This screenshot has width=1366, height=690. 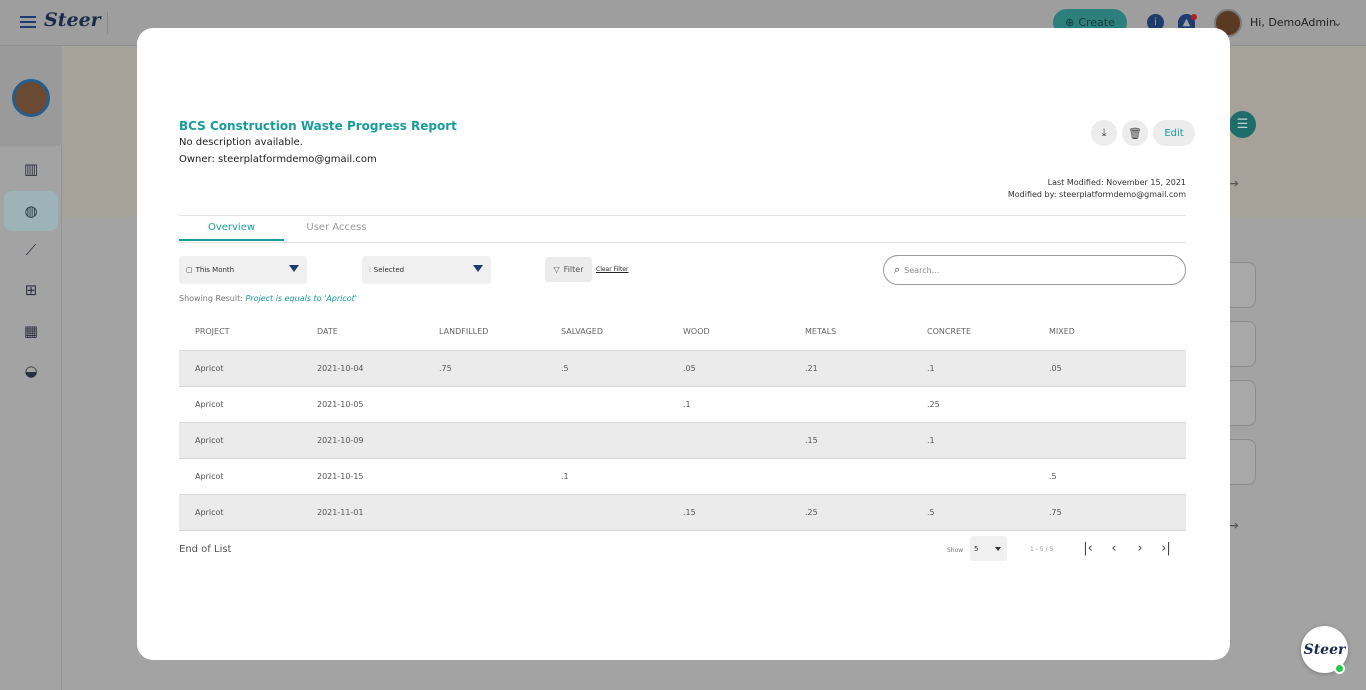 What do you see at coordinates (1174, 133) in the screenshot?
I see `edit-button: Edit` at bounding box center [1174, 133].